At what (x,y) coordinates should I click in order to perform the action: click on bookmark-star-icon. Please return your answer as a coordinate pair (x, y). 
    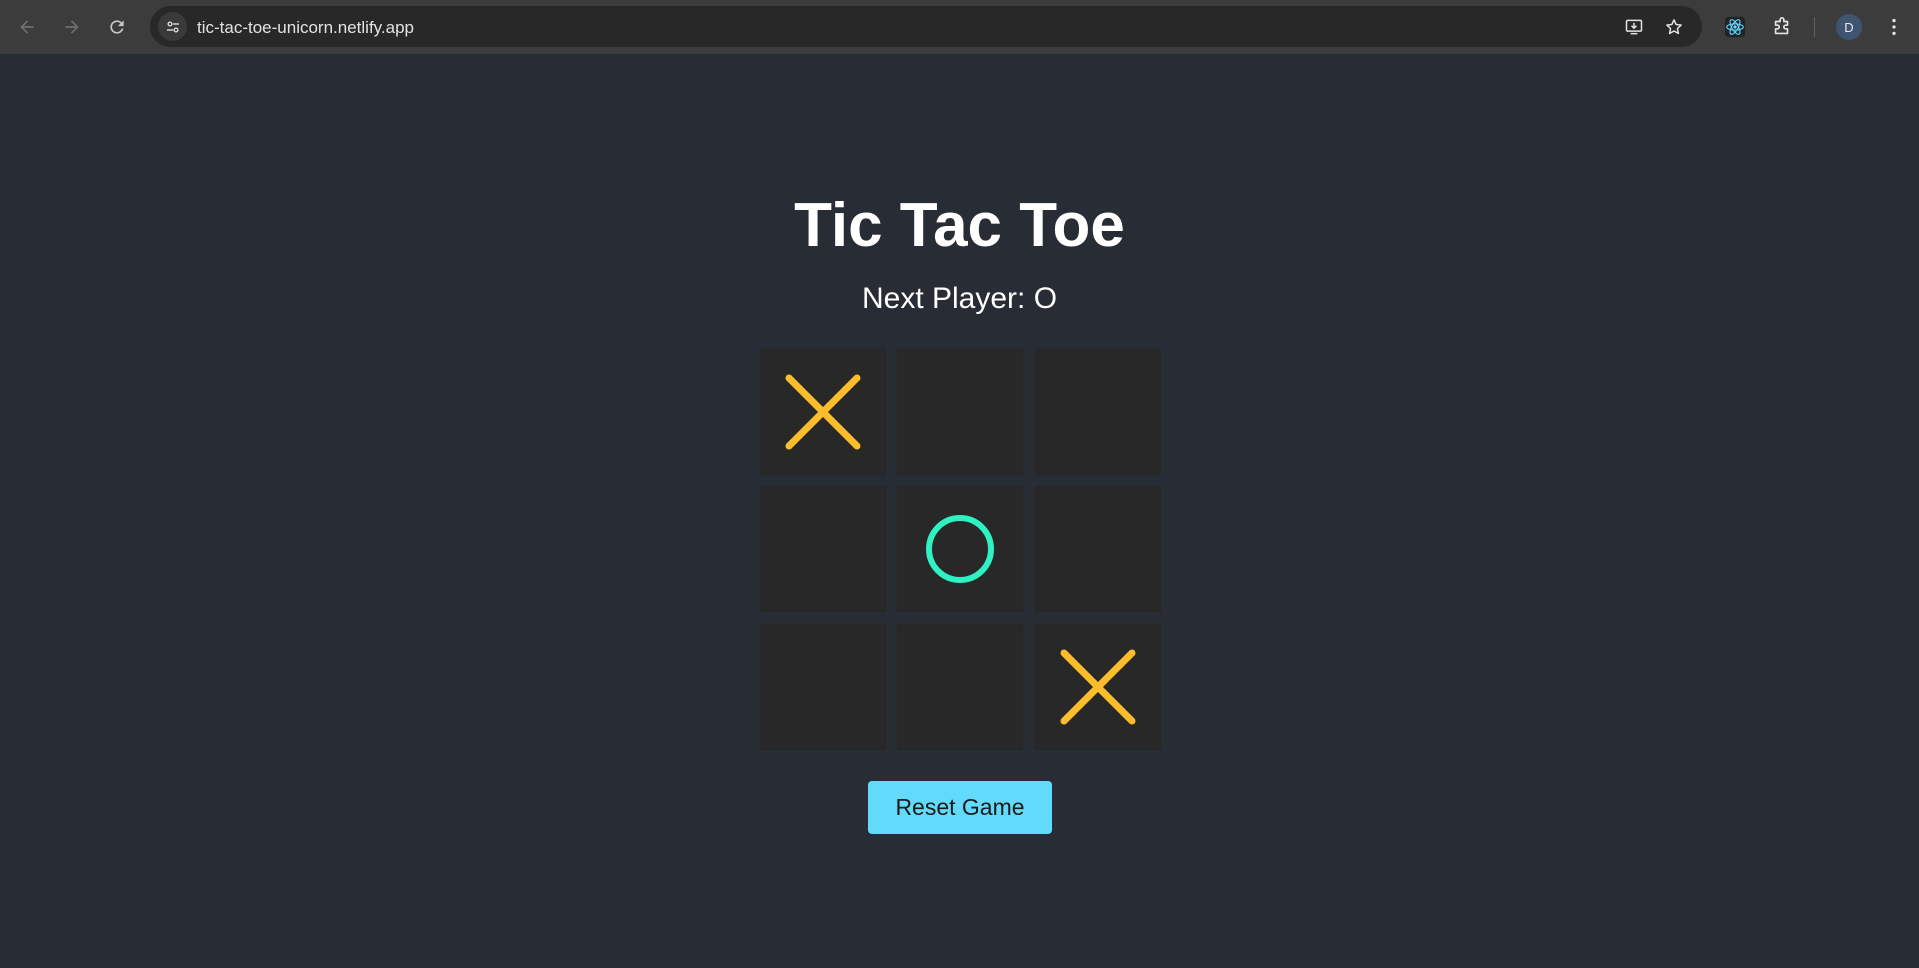
    Looking at the image, I should click on (1674, 27).